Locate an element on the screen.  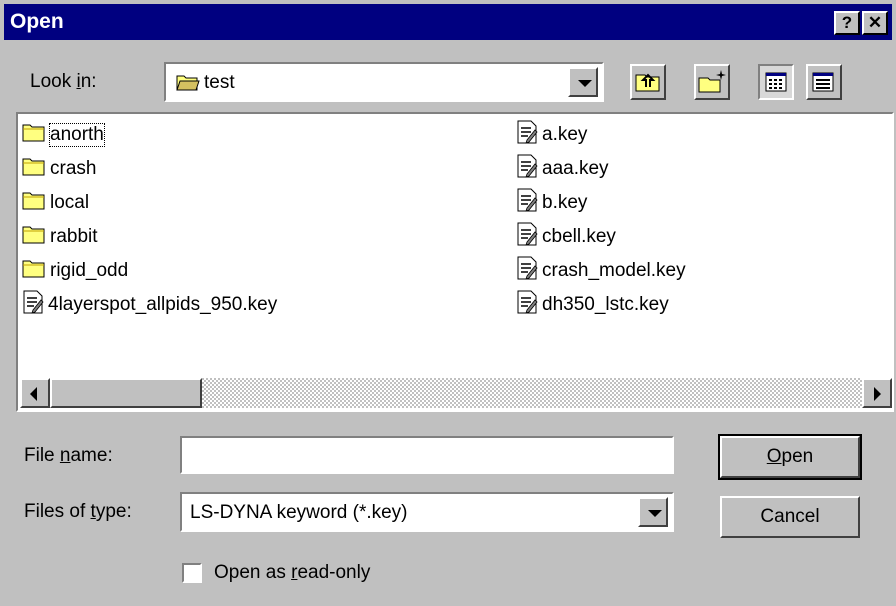
list-item-label: cbell.key is located at coordinates (579, 236).